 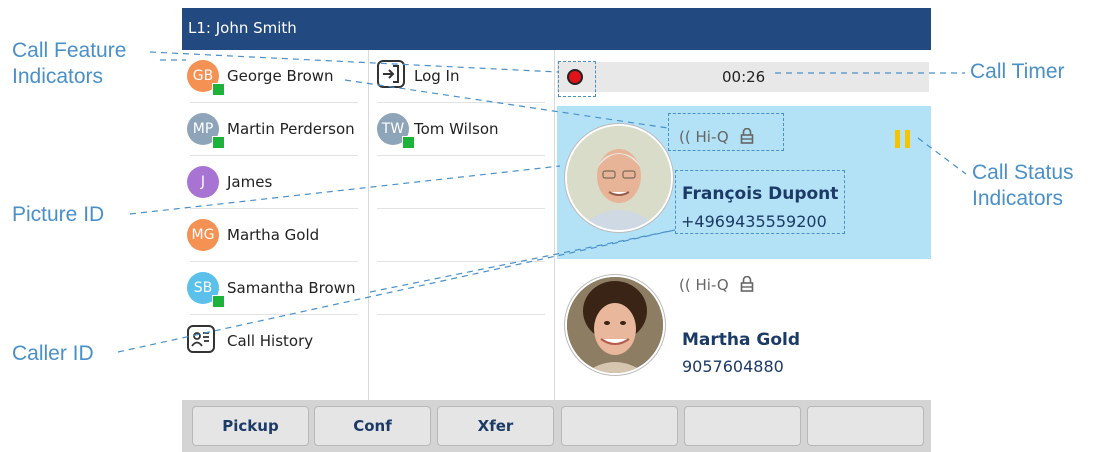 What do you see at coordinates (280, 76) in the screenshot?
I see `contact-name: George Brown` at bounding box center [280, 76].